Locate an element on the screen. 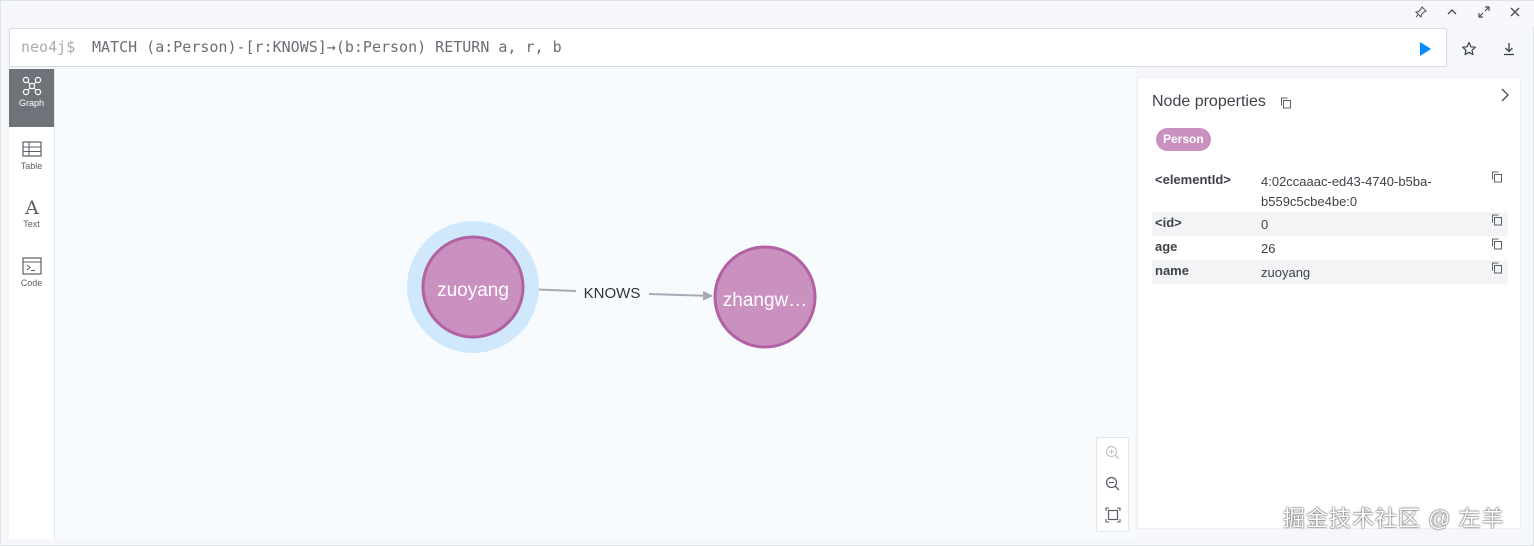 The width and height of the screenshot is (1534, 546). property-value: zuoyang is located at coordinates (1286, 272).